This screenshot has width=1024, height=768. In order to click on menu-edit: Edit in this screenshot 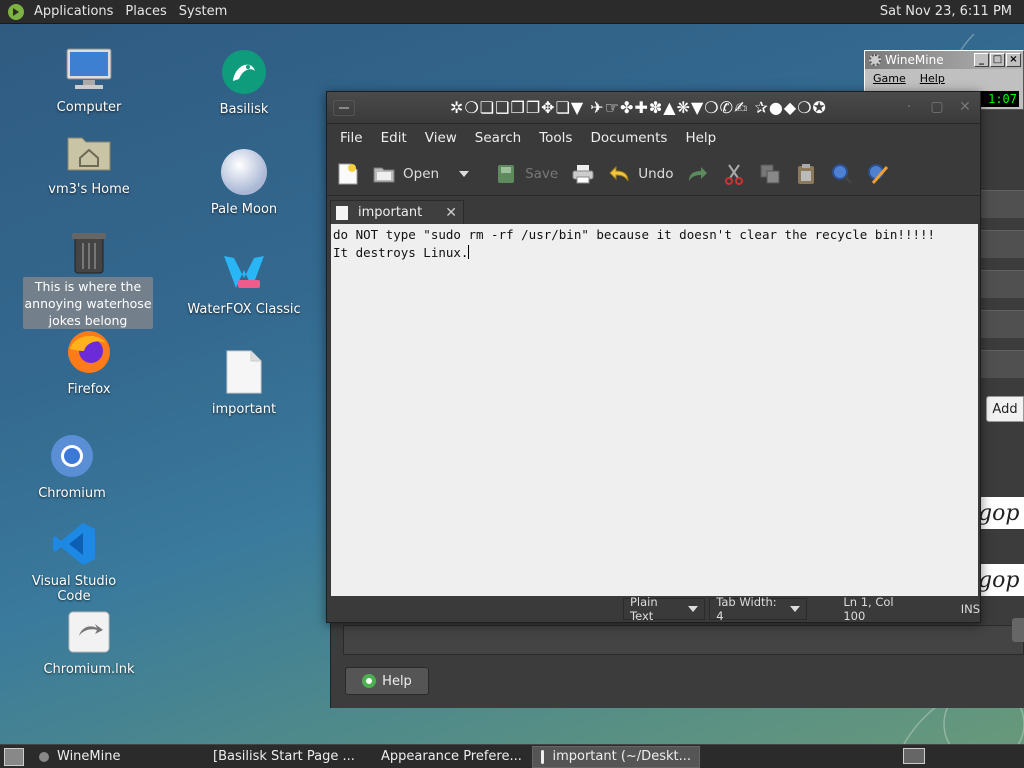, I will do `click(394, 138)`.